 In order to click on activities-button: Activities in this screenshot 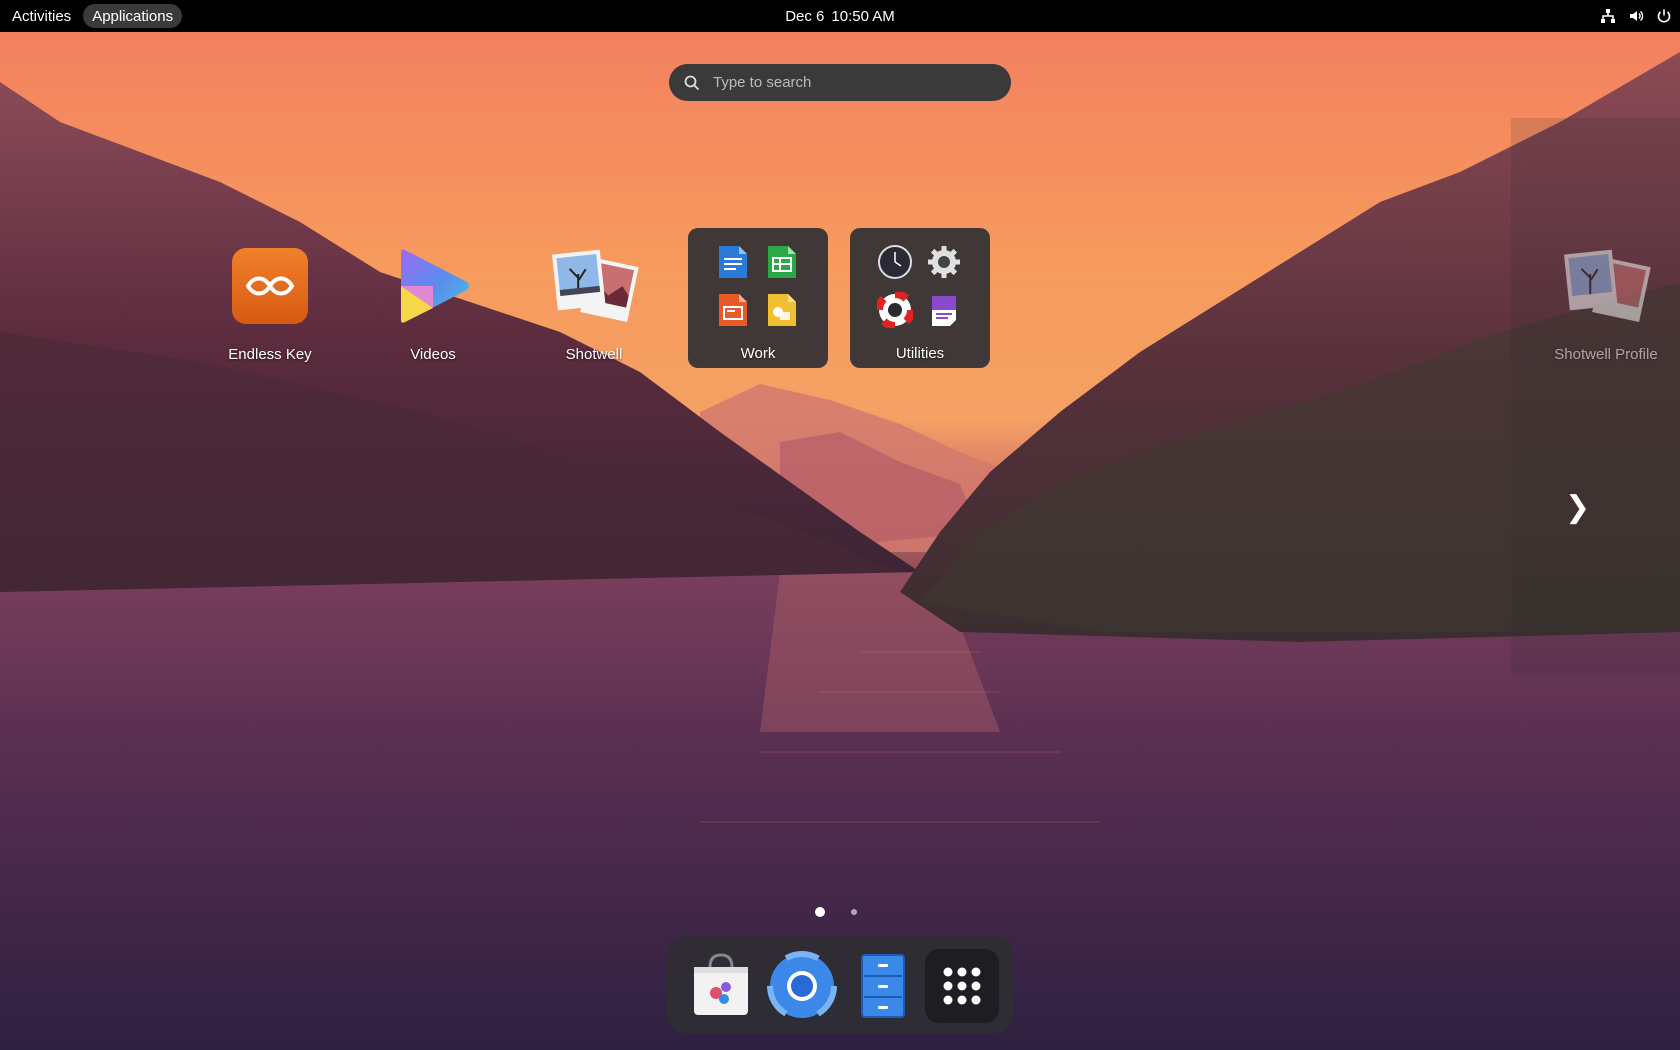, I will do `click(41, 16)`.